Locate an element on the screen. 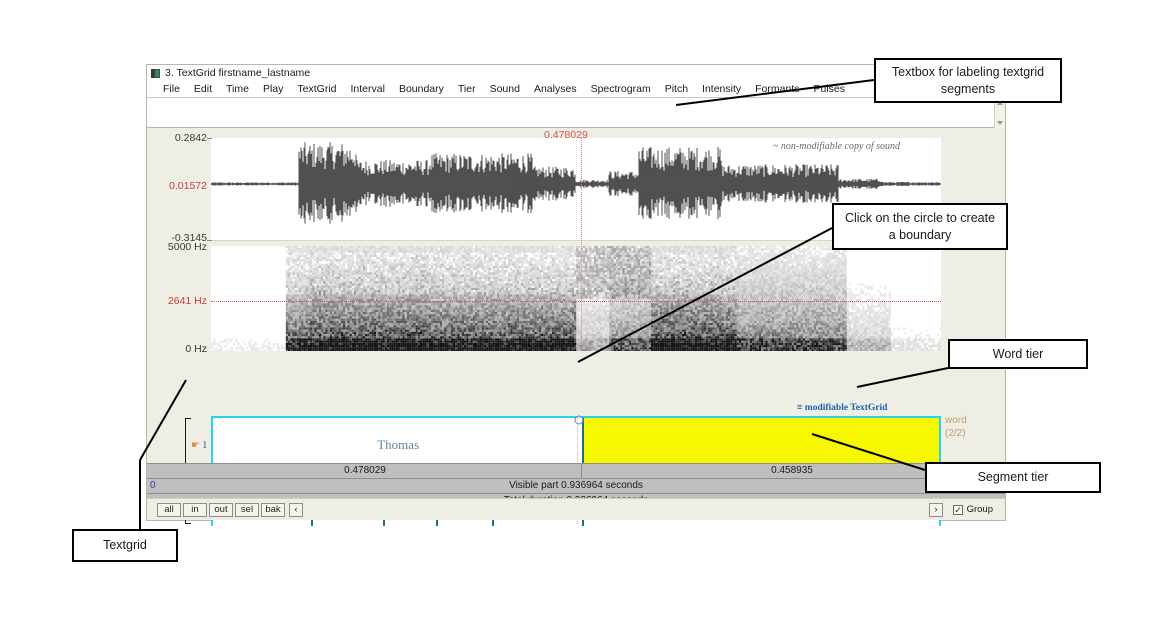  callout-segment-tier-text: Segment tier is located at coordinates (1013, 477).